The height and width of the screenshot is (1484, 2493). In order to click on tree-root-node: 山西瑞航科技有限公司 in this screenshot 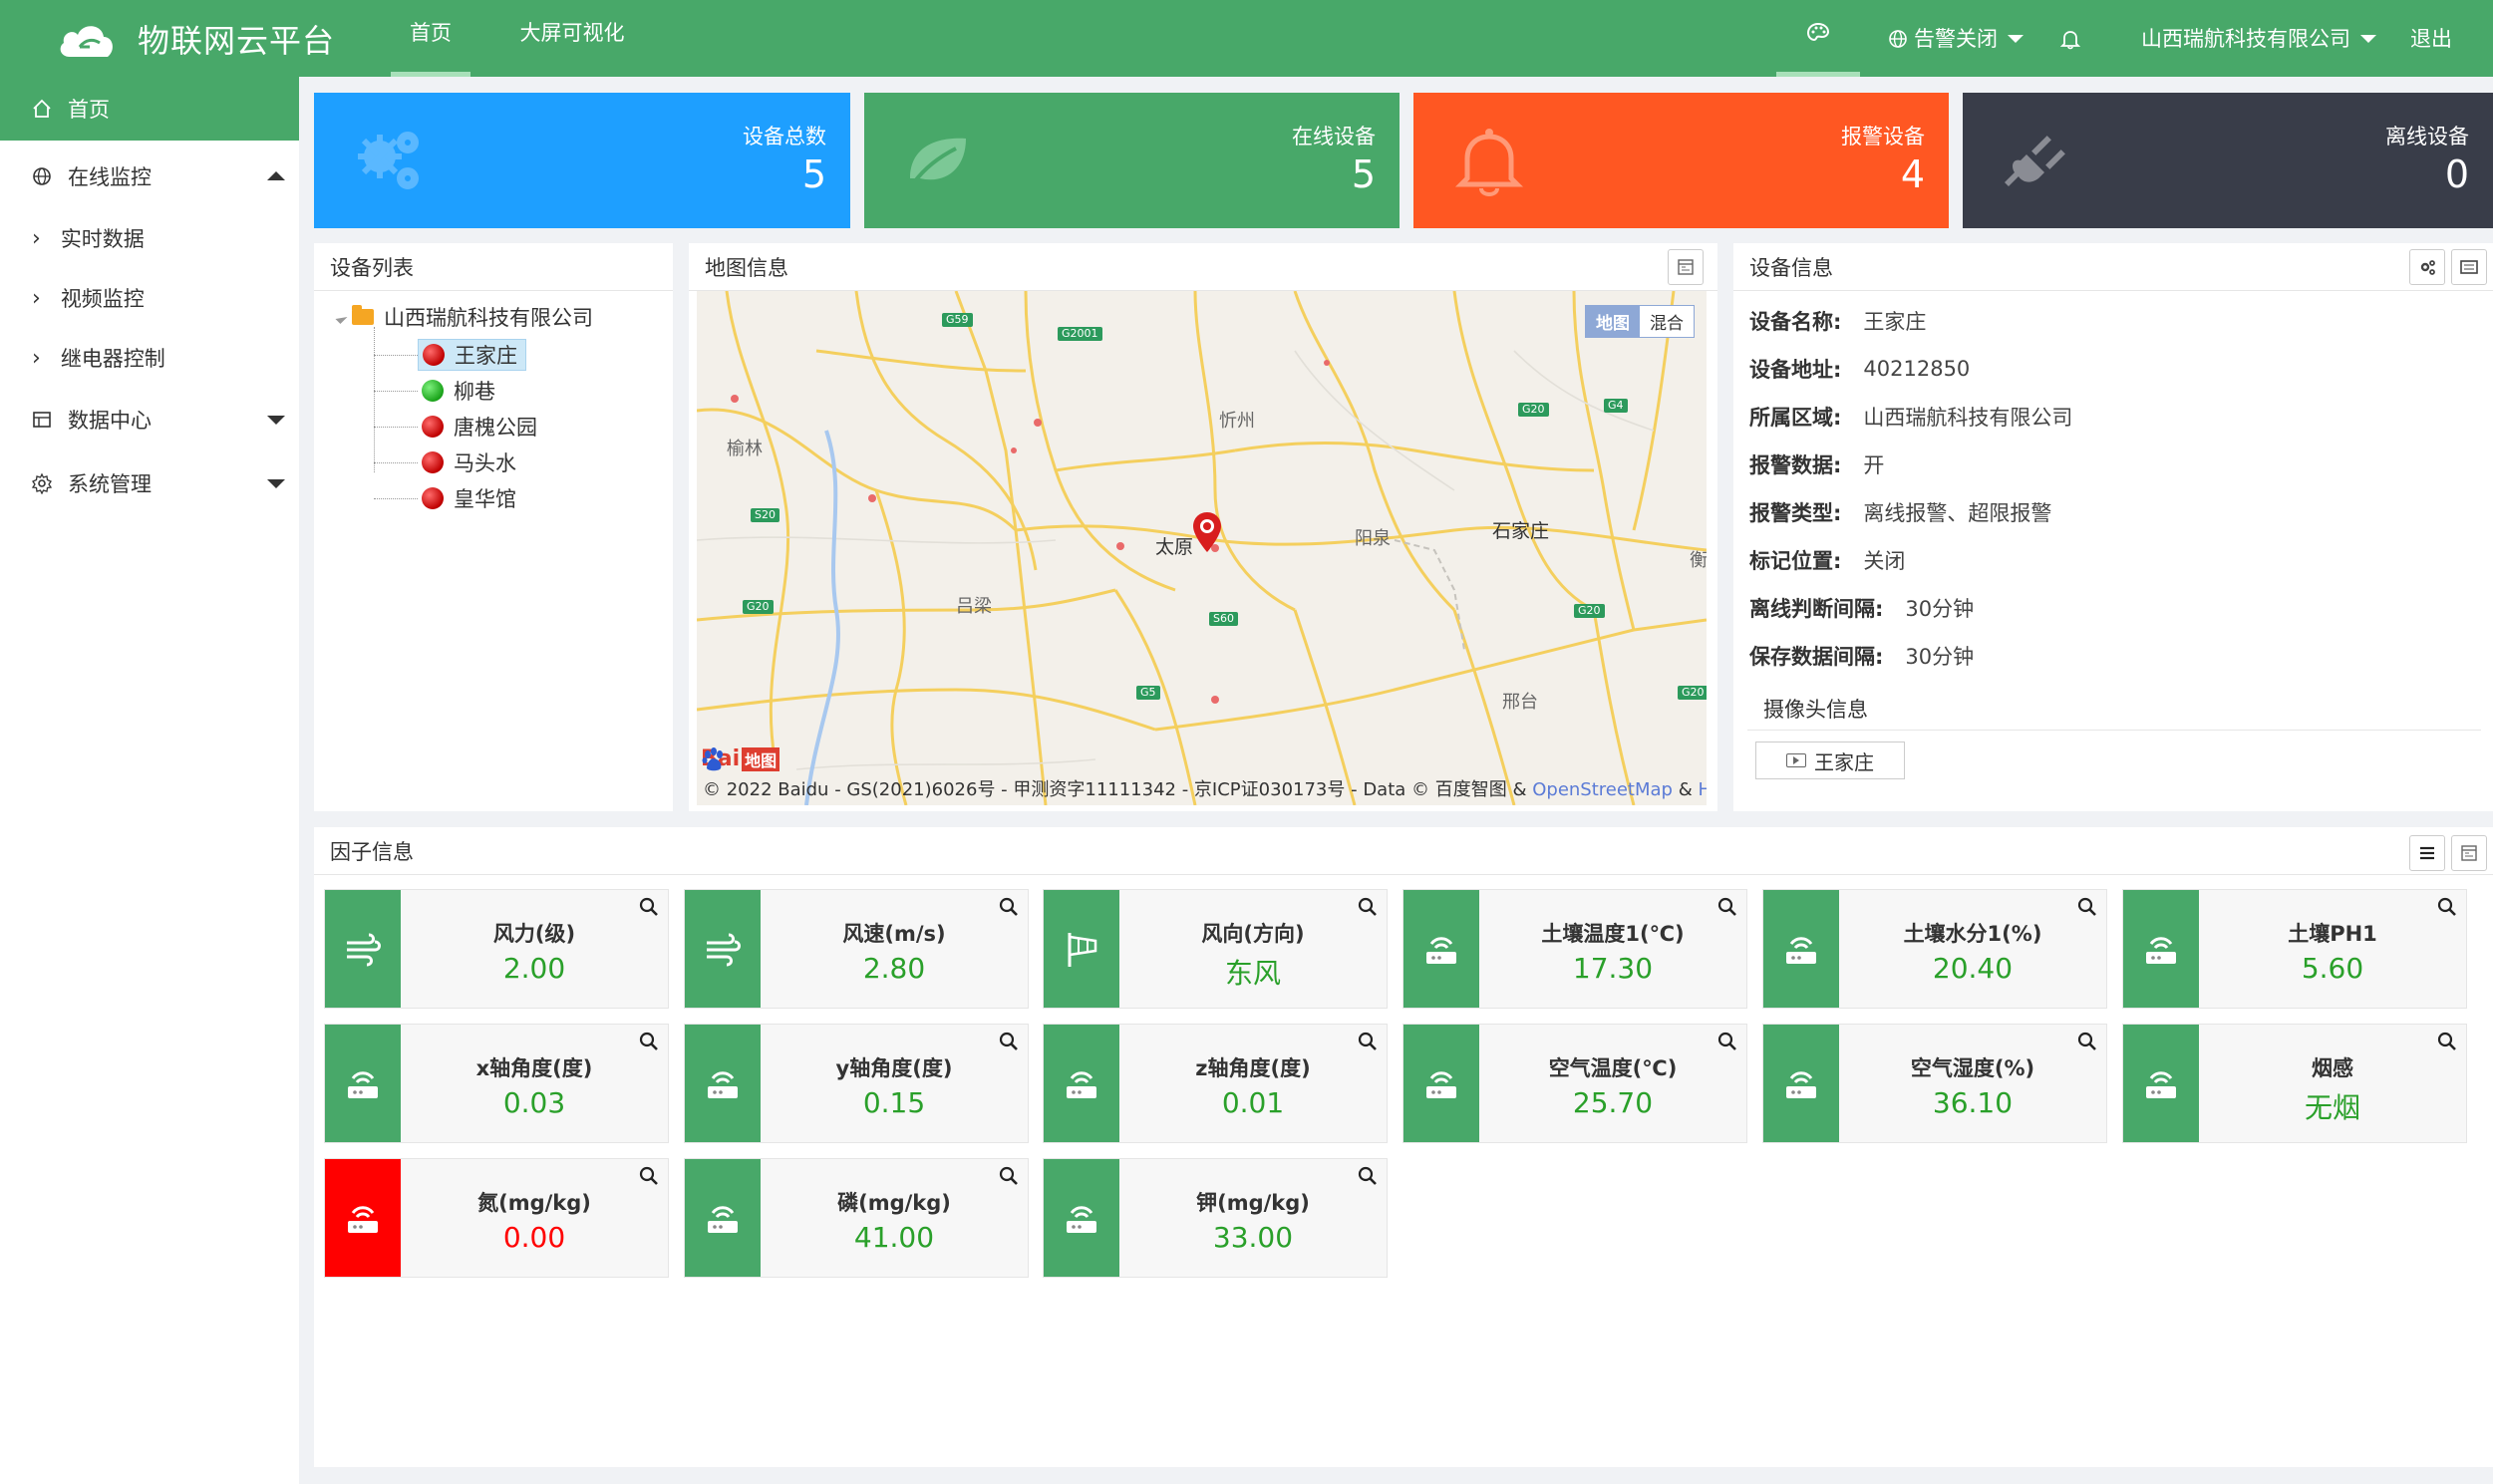, I will do `click(472, 317)`.